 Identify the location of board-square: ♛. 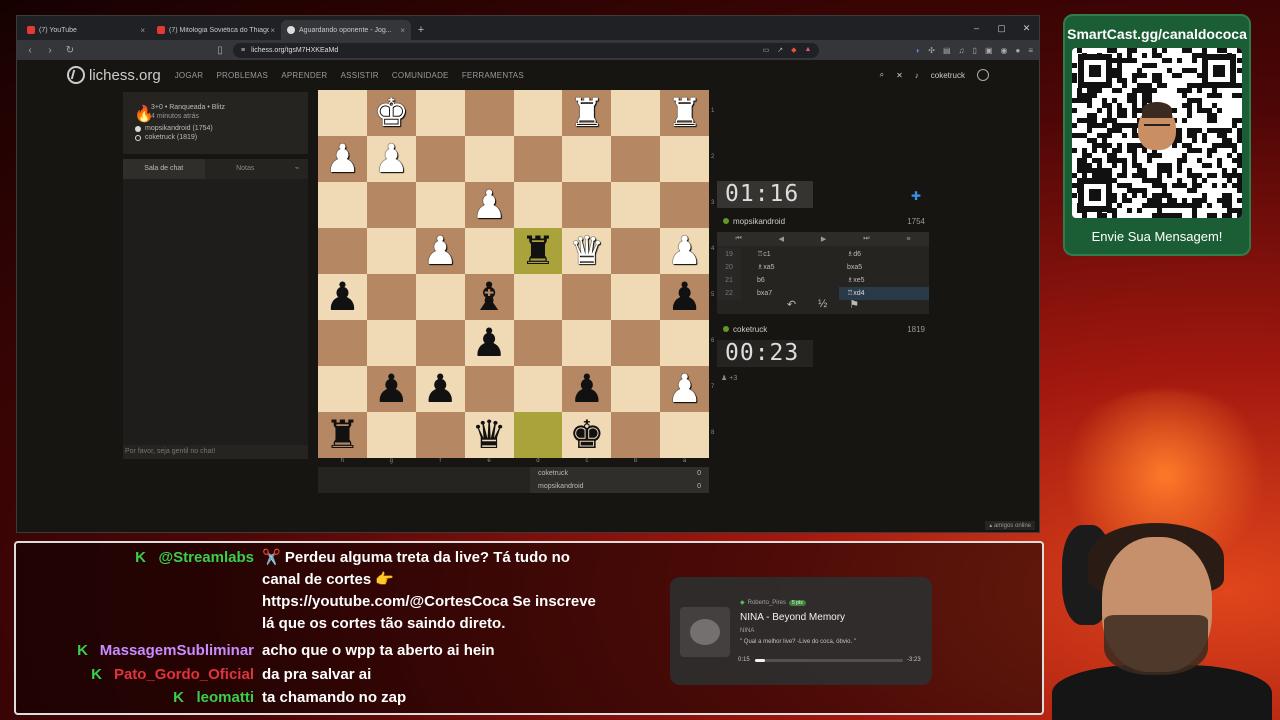
(489, 435).